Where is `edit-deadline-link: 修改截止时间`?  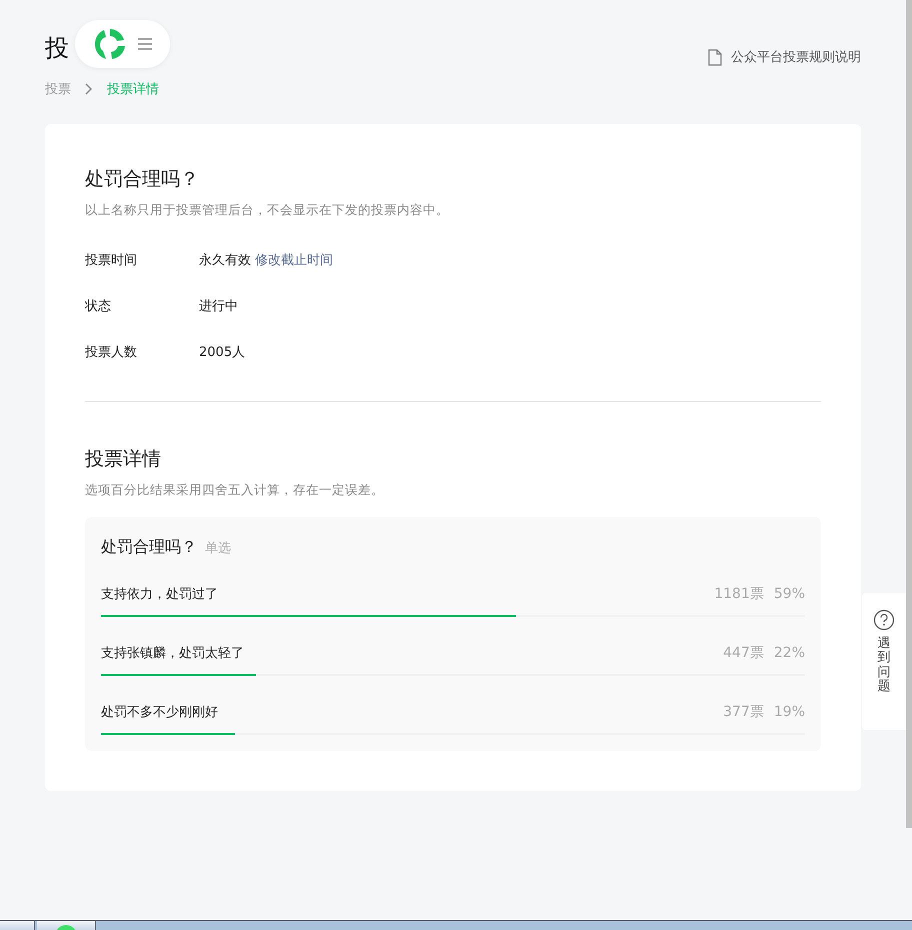
edit-deadline-link: 修改截止时间 is located at coordinates (294, 260).